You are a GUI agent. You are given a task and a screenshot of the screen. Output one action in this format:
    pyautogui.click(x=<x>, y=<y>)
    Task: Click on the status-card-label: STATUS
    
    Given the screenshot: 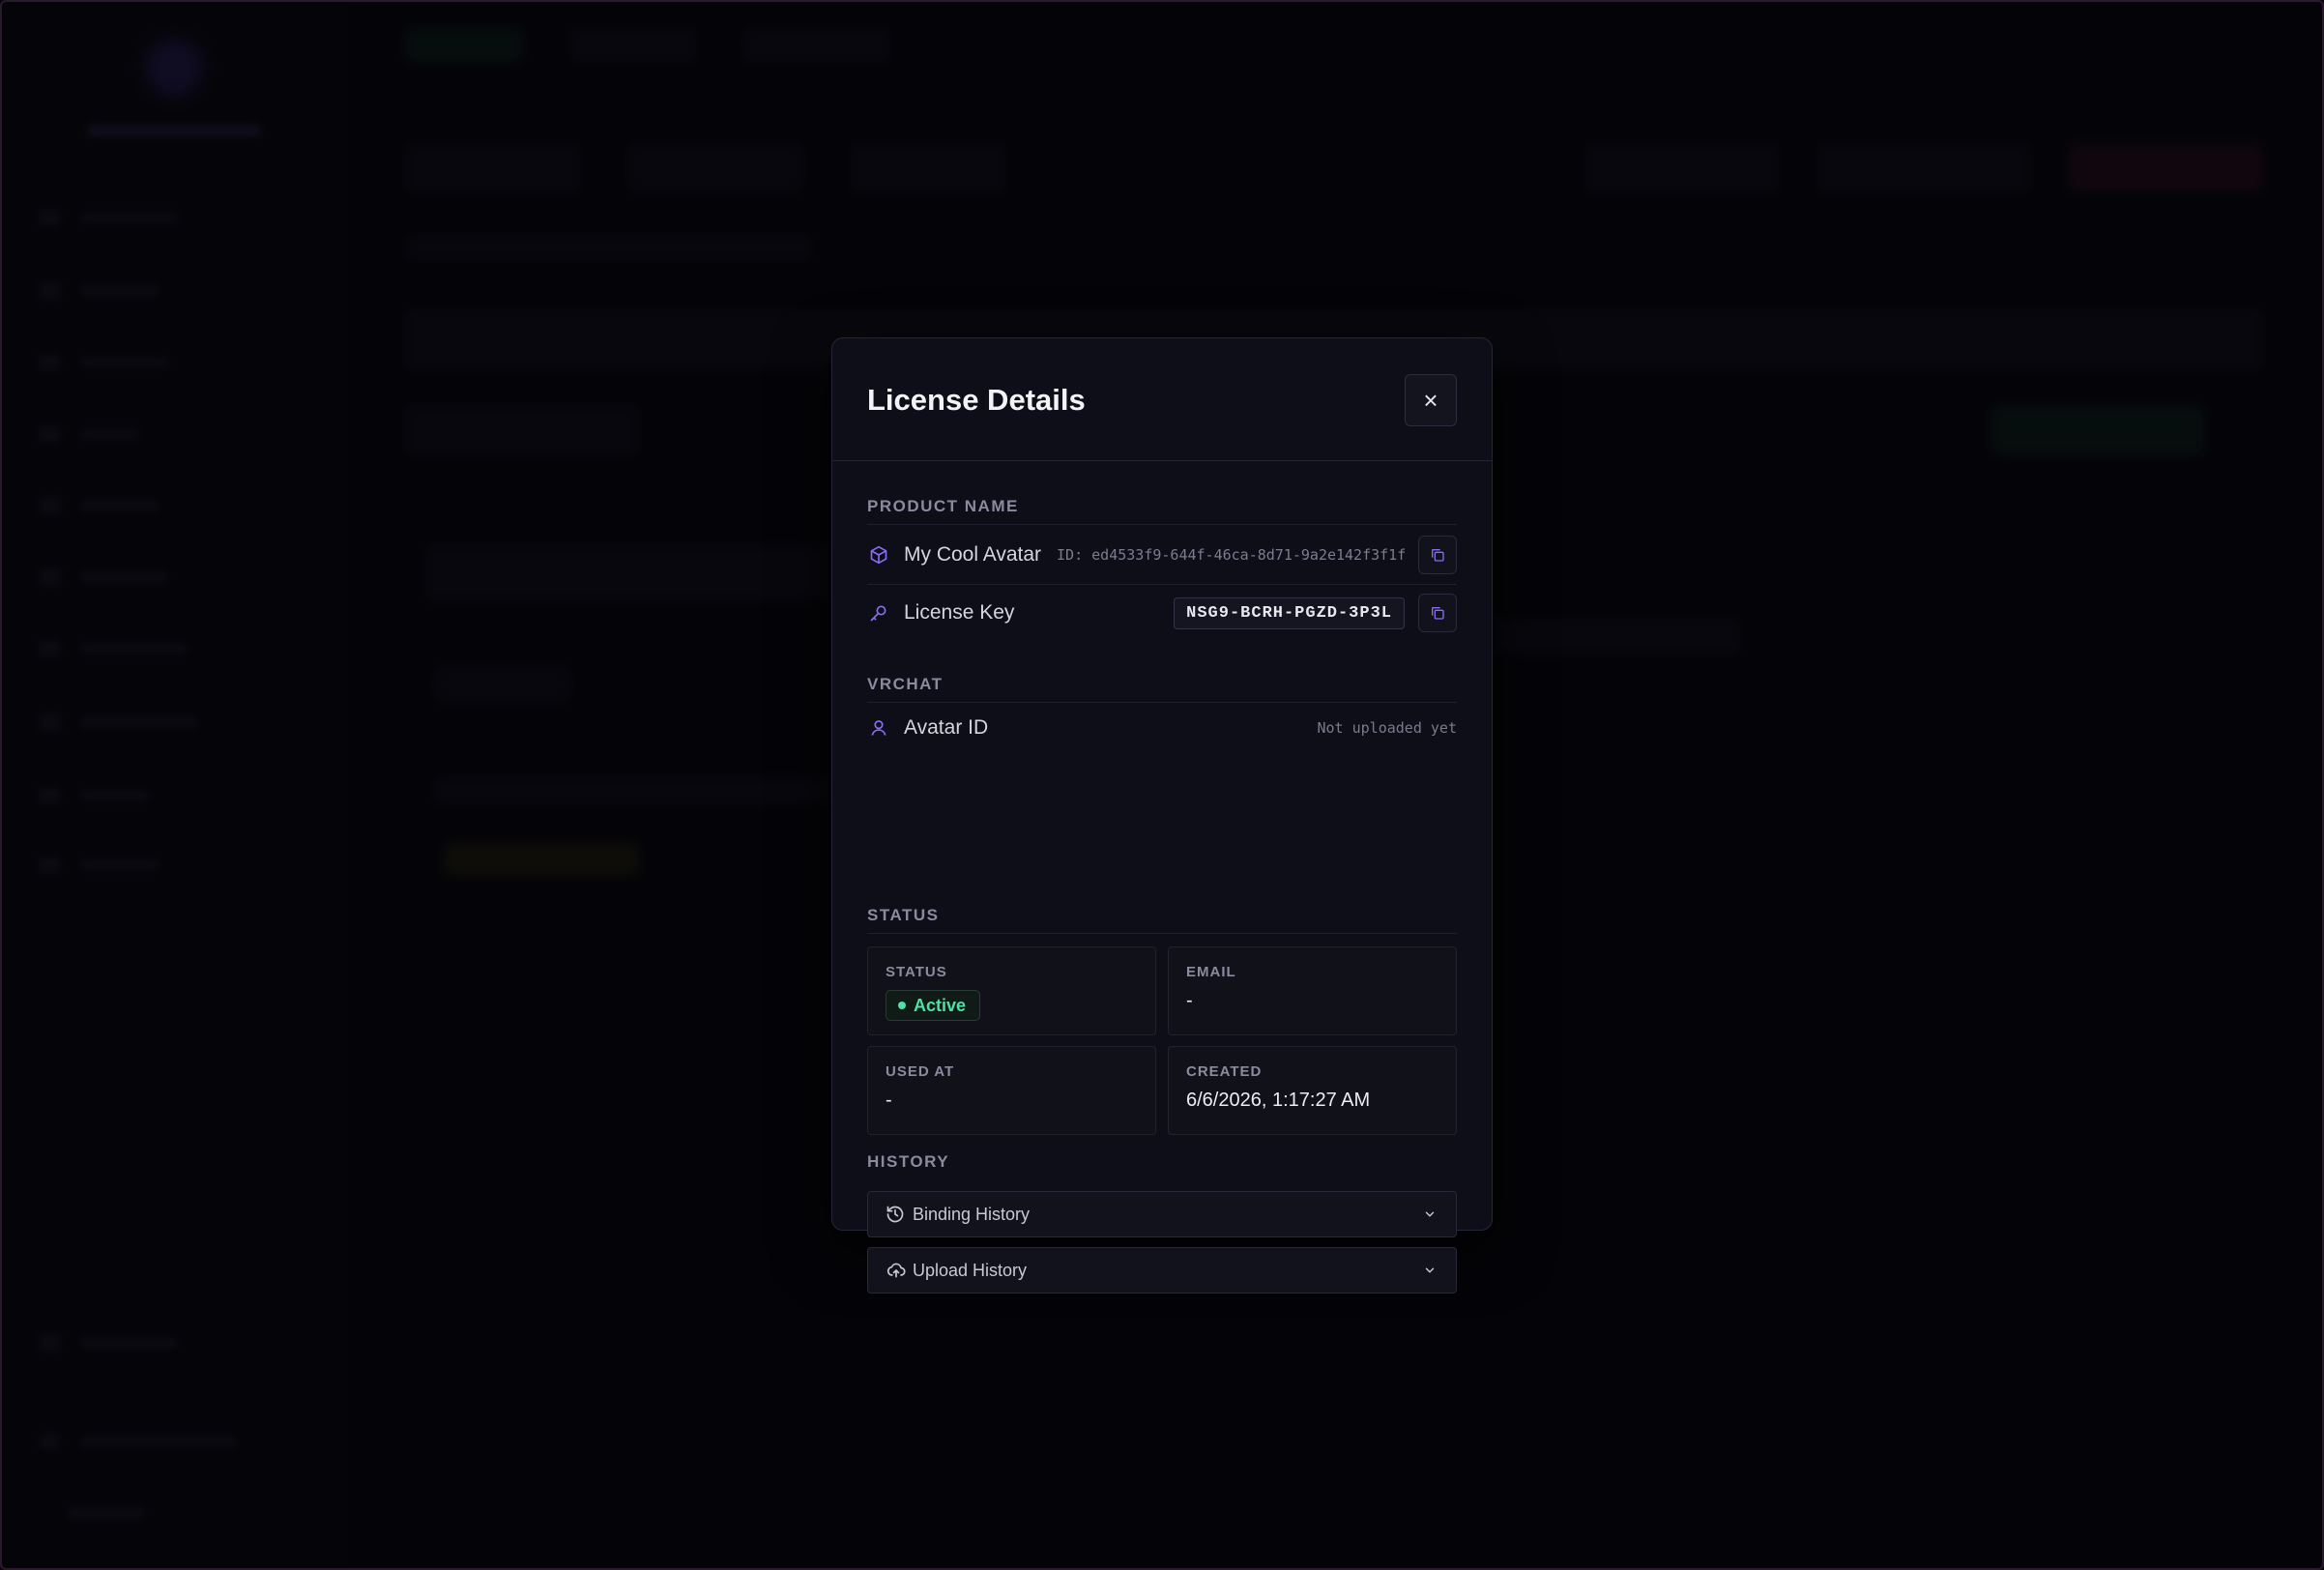 What is the action you would take?
    pyautogui.click(x=916, y=972)
    